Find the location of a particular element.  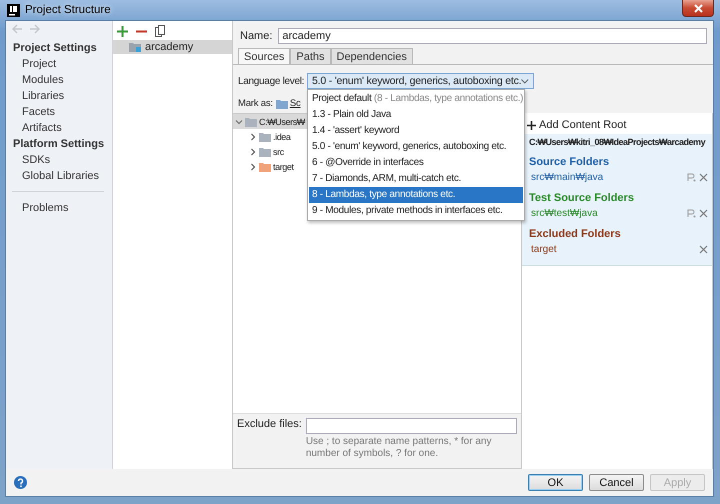

window-title: Project Structure is located at coordinates (68, 10).